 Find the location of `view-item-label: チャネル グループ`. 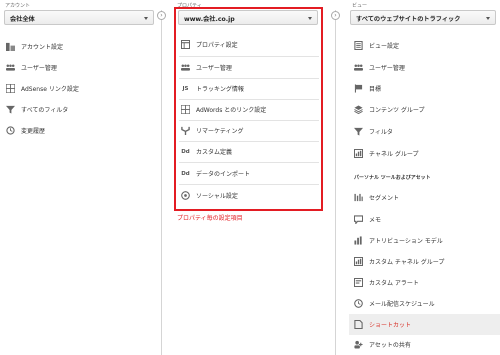

view-item-label: チャネル グループ is located at coordinates (394, 154).